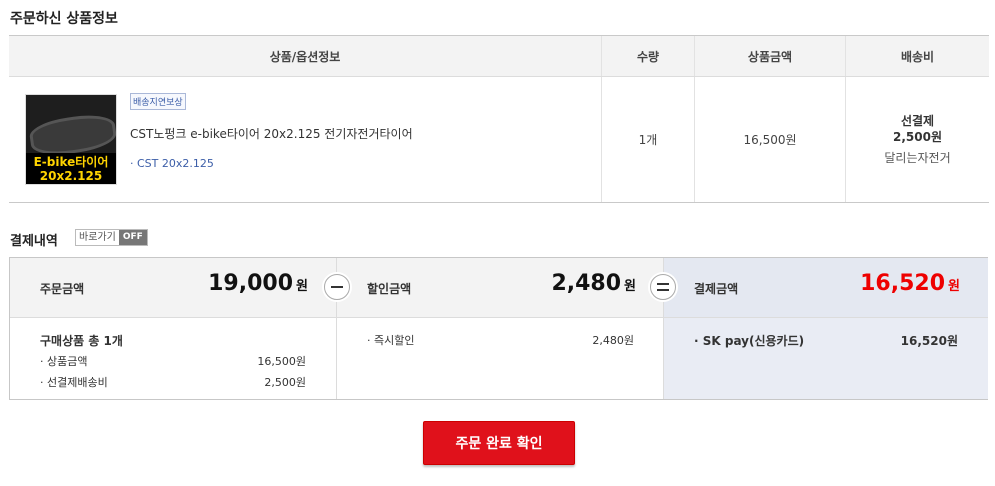 Image resolution: width=995 pixels, height=486 pixels. I want to click on thumbnail-caption-line1: E-bike타이어, so click(71, 162).